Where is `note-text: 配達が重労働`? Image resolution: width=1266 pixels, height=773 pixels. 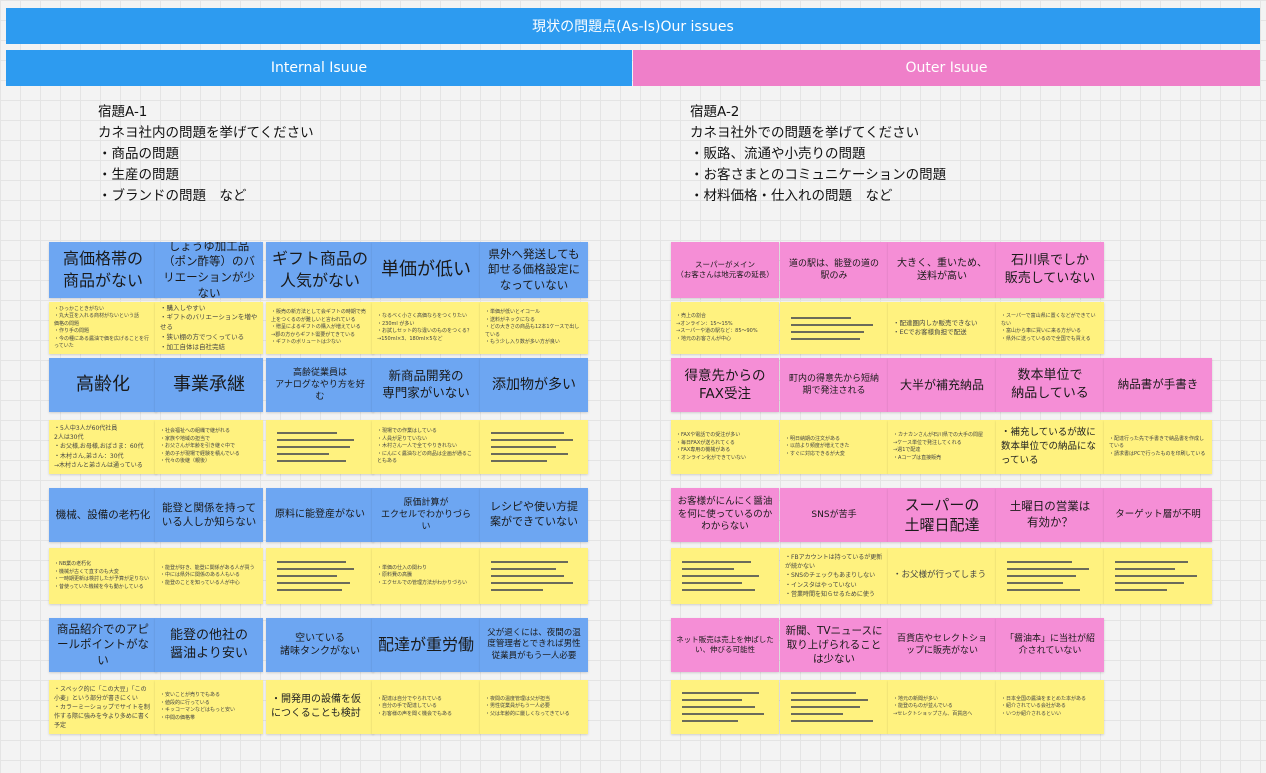 note-text: 配達が重労働 is located at coordinates (425, 645).